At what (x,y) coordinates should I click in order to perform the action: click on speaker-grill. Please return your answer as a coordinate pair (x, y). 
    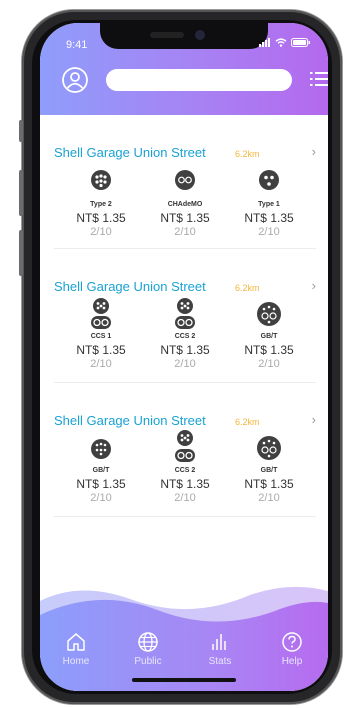
    Looking at the image, I should click on (167, 35).